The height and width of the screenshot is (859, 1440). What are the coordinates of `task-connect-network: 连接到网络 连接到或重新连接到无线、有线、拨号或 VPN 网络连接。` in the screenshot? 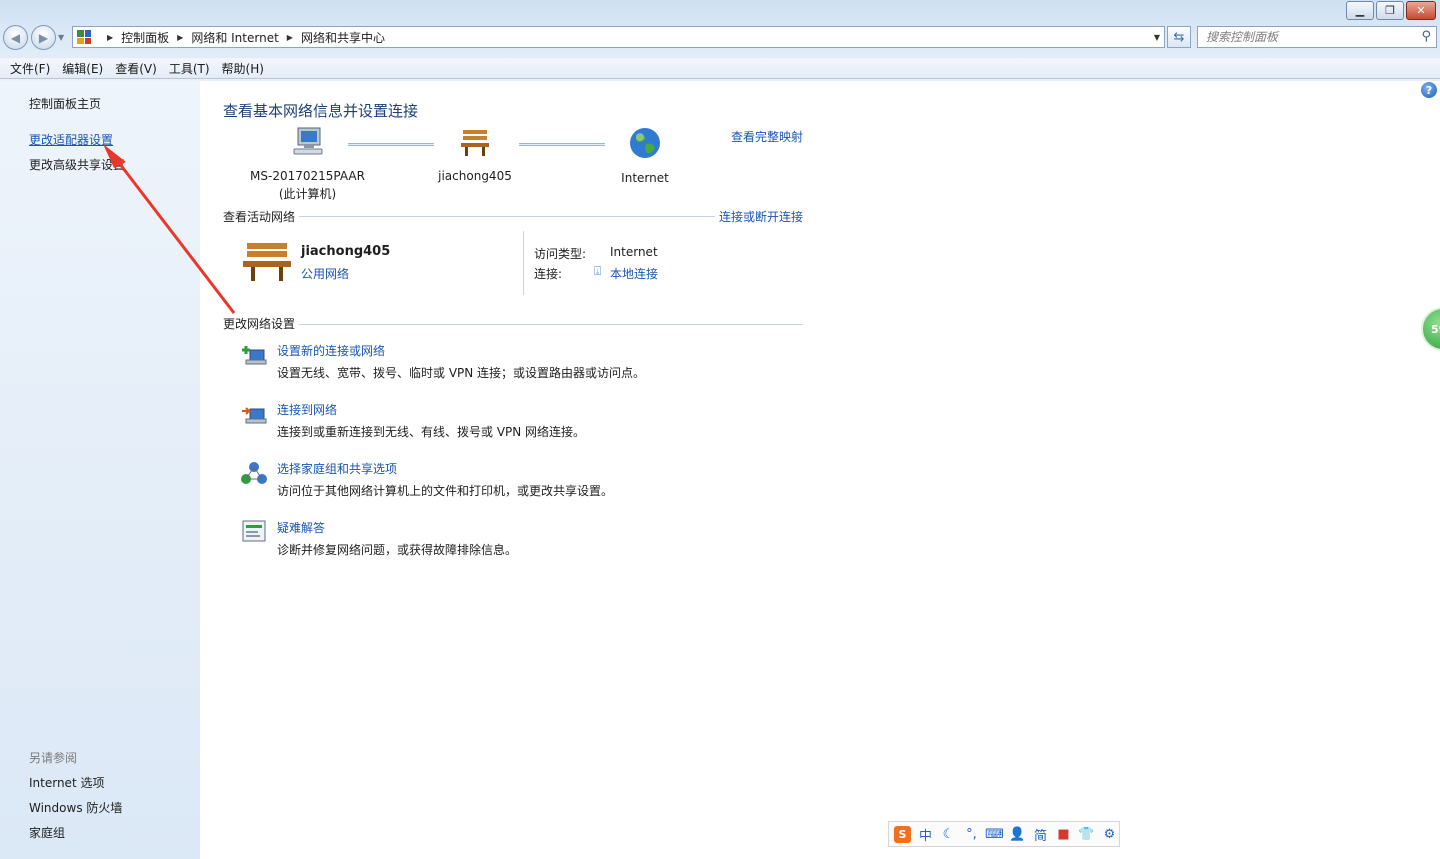 It's located at (520, 421).